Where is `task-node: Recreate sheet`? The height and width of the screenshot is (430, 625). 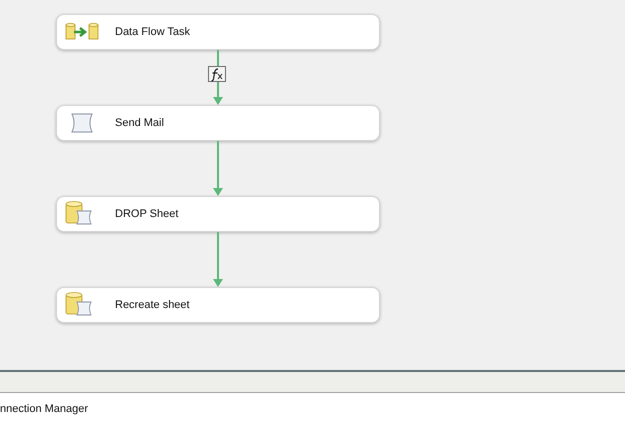 task-node: Recreate sheet is located at coordinates (218, 305).